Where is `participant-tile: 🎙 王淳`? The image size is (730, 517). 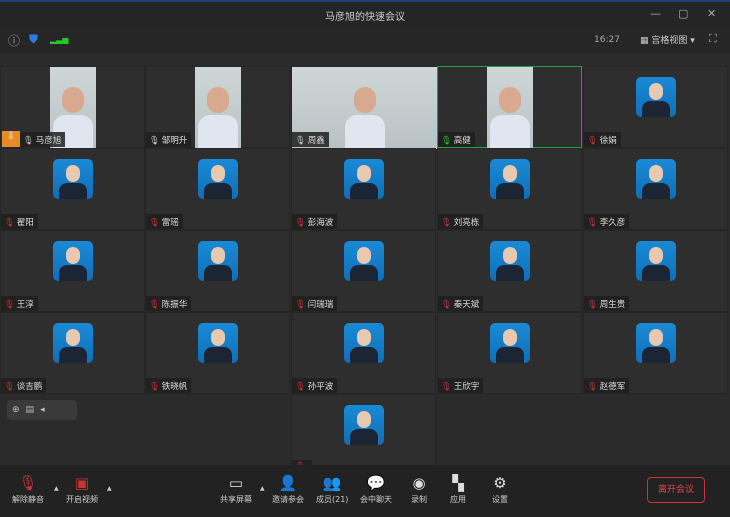
participant-tile: 🎙 王淳 is located at coordinates (72, 271).